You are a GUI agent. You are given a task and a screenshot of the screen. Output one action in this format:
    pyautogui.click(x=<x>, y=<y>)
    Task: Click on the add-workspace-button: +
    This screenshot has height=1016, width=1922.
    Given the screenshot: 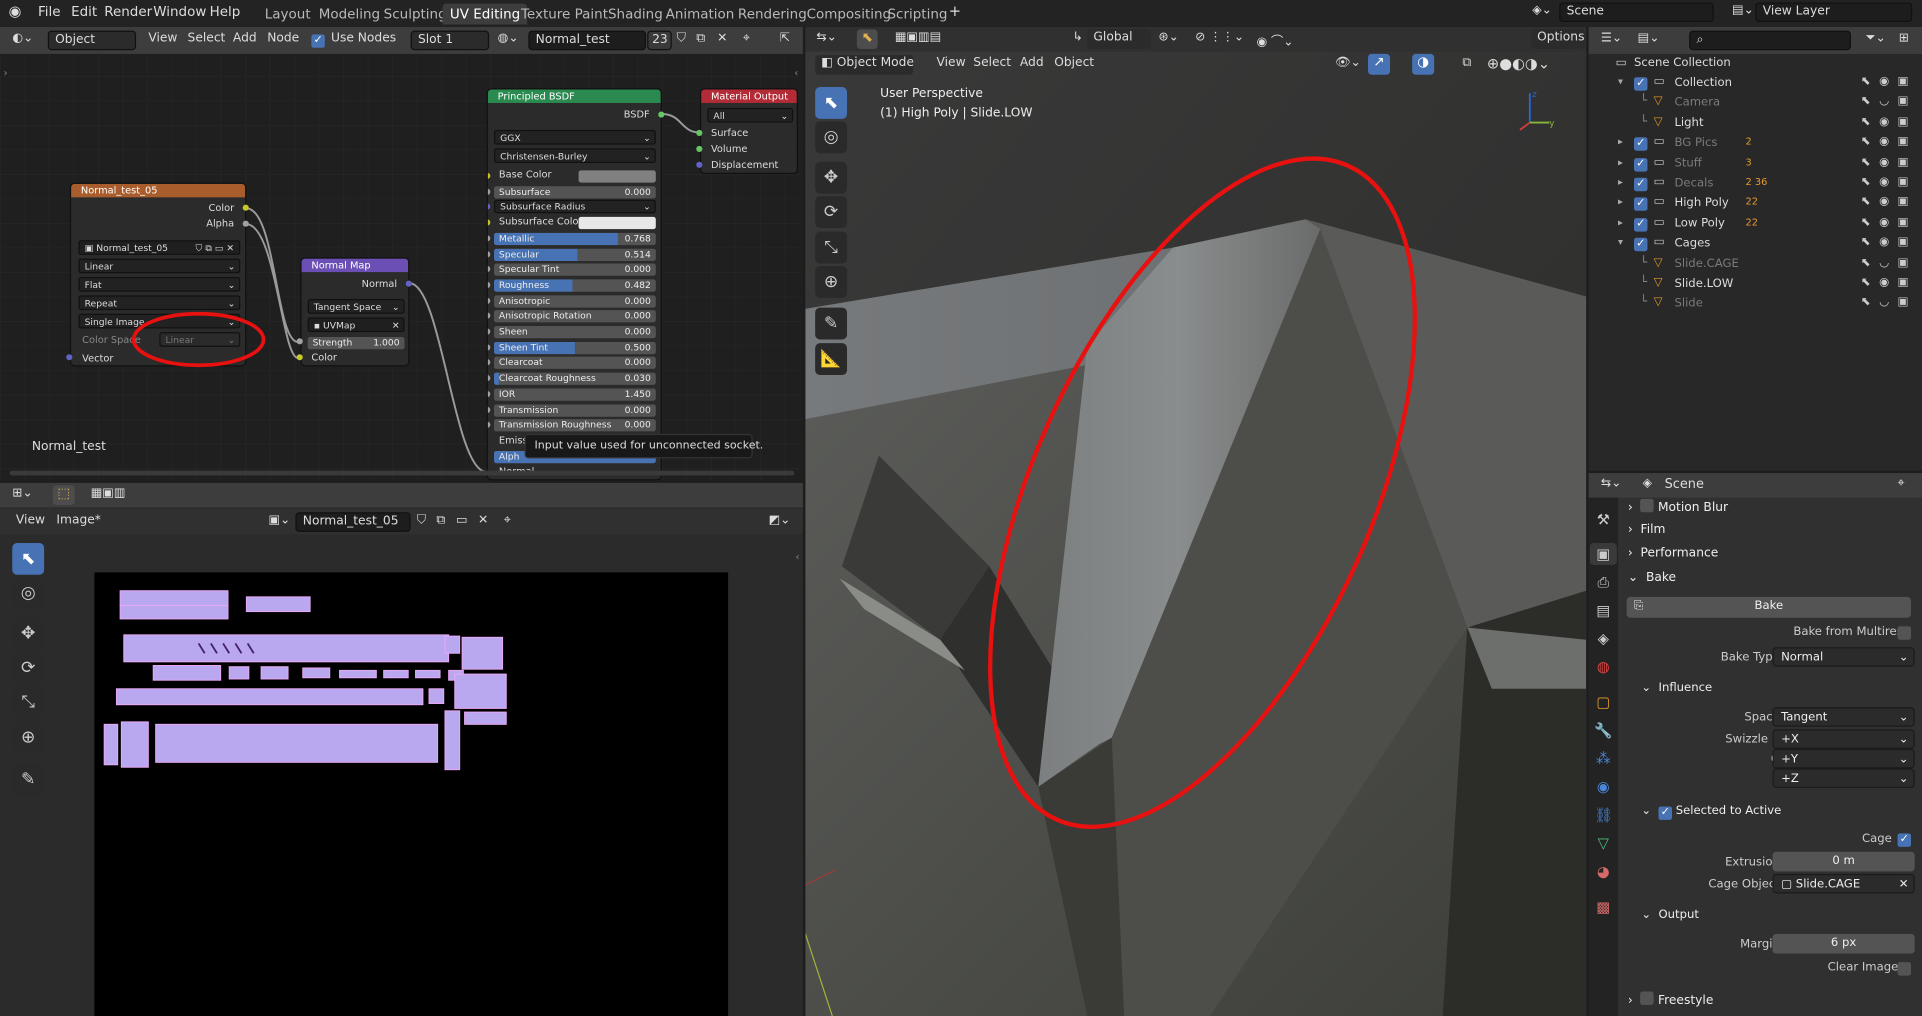 What is the action you would take?
    pyautogui.click(x=955, y=10)
    